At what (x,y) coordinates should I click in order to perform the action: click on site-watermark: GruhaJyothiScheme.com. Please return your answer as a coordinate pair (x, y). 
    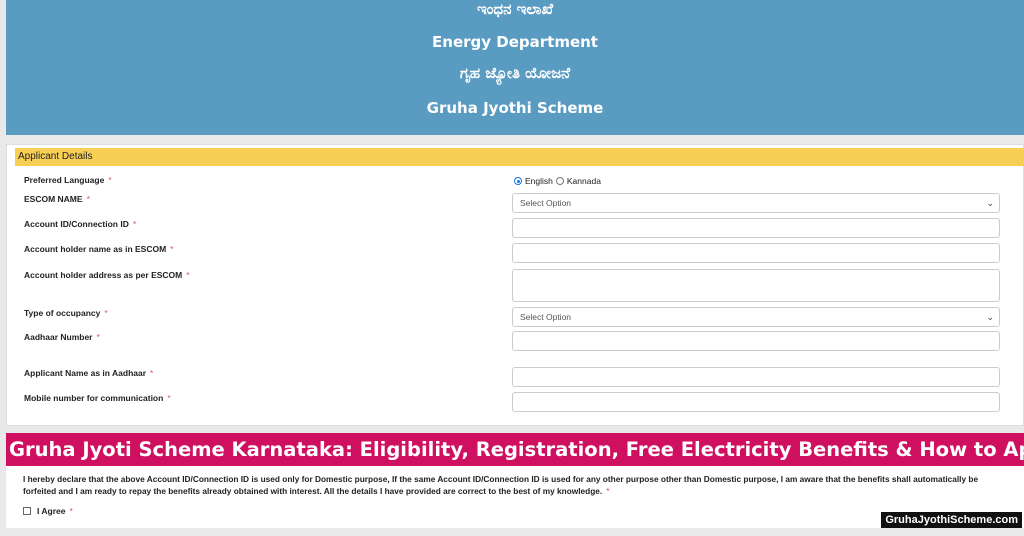
    Looking at the image, I should click on (951, 520).